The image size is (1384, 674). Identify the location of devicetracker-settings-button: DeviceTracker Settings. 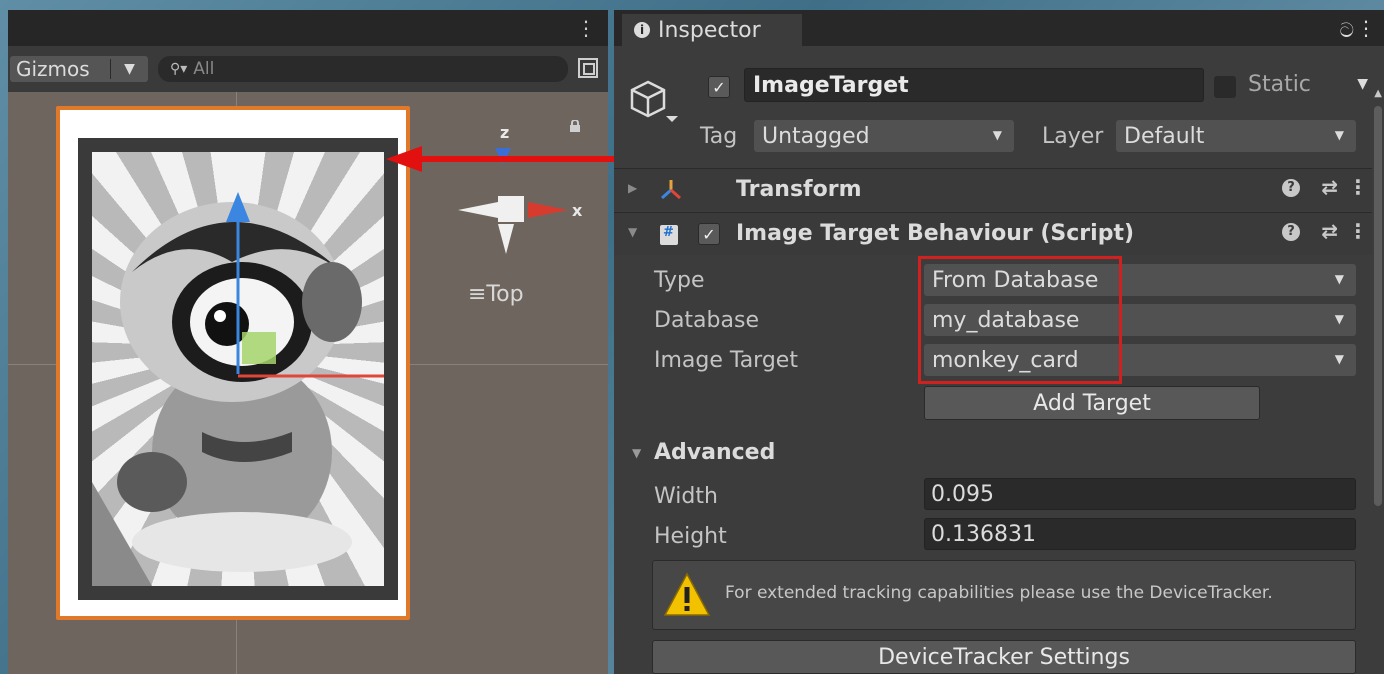
(1004, 657).